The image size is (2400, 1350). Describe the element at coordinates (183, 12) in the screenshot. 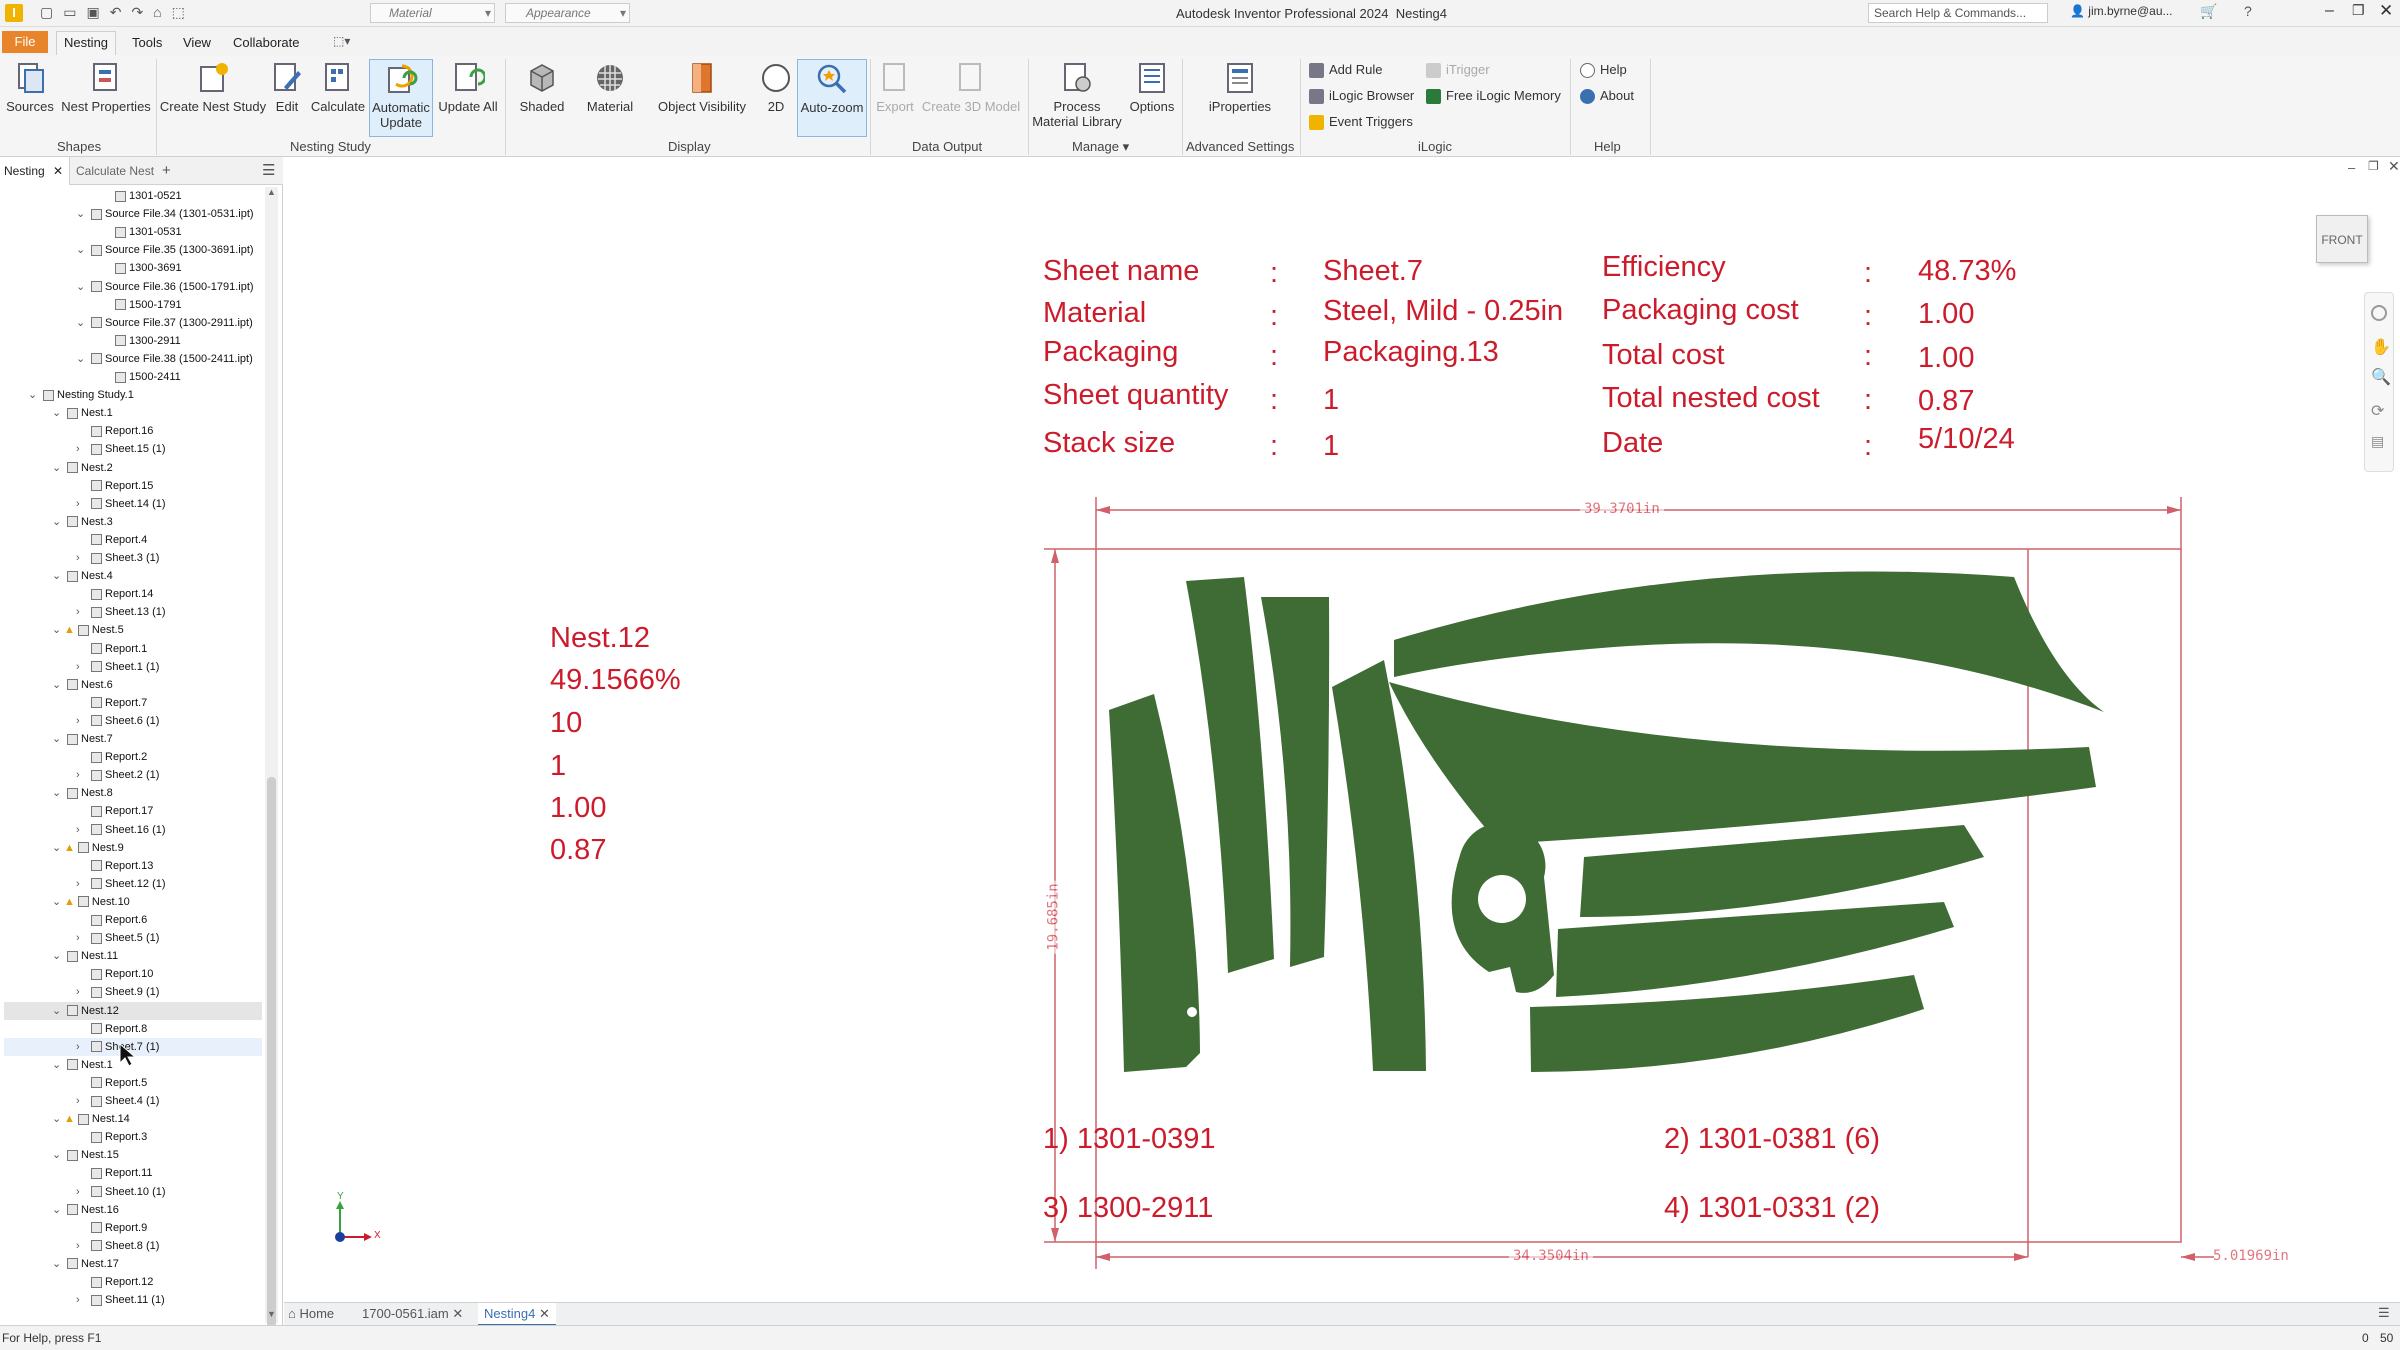

I see `select-icon: ⬚` at that location.